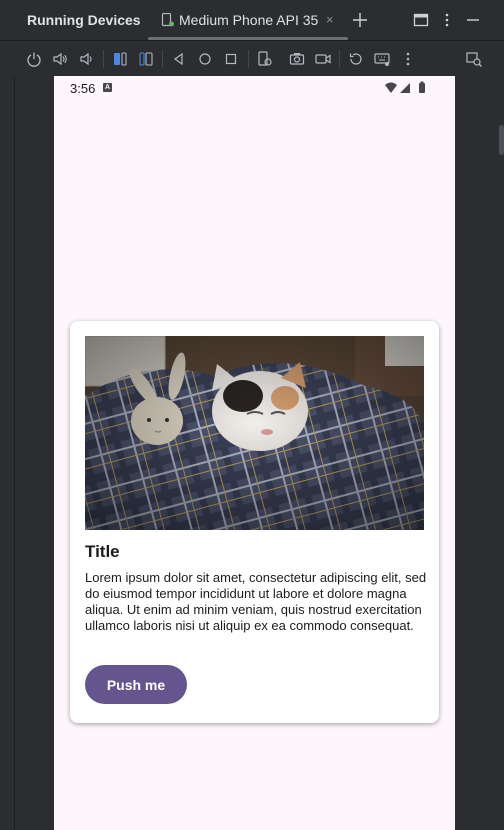 Image resolution: width=504 pixels, height=830 pixels. Describe the element at coordinates (330, 19) in the screenshot. I see `close-icon: ×` at that location.